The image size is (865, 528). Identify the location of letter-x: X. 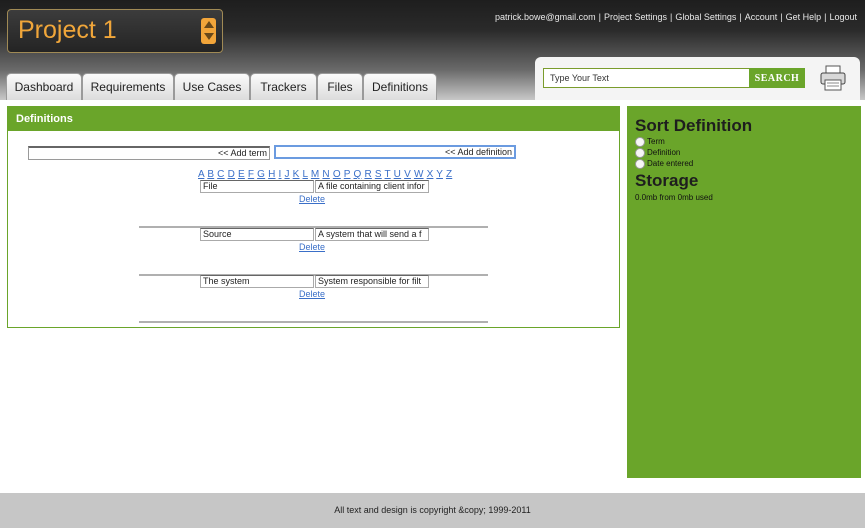
(430, 174).